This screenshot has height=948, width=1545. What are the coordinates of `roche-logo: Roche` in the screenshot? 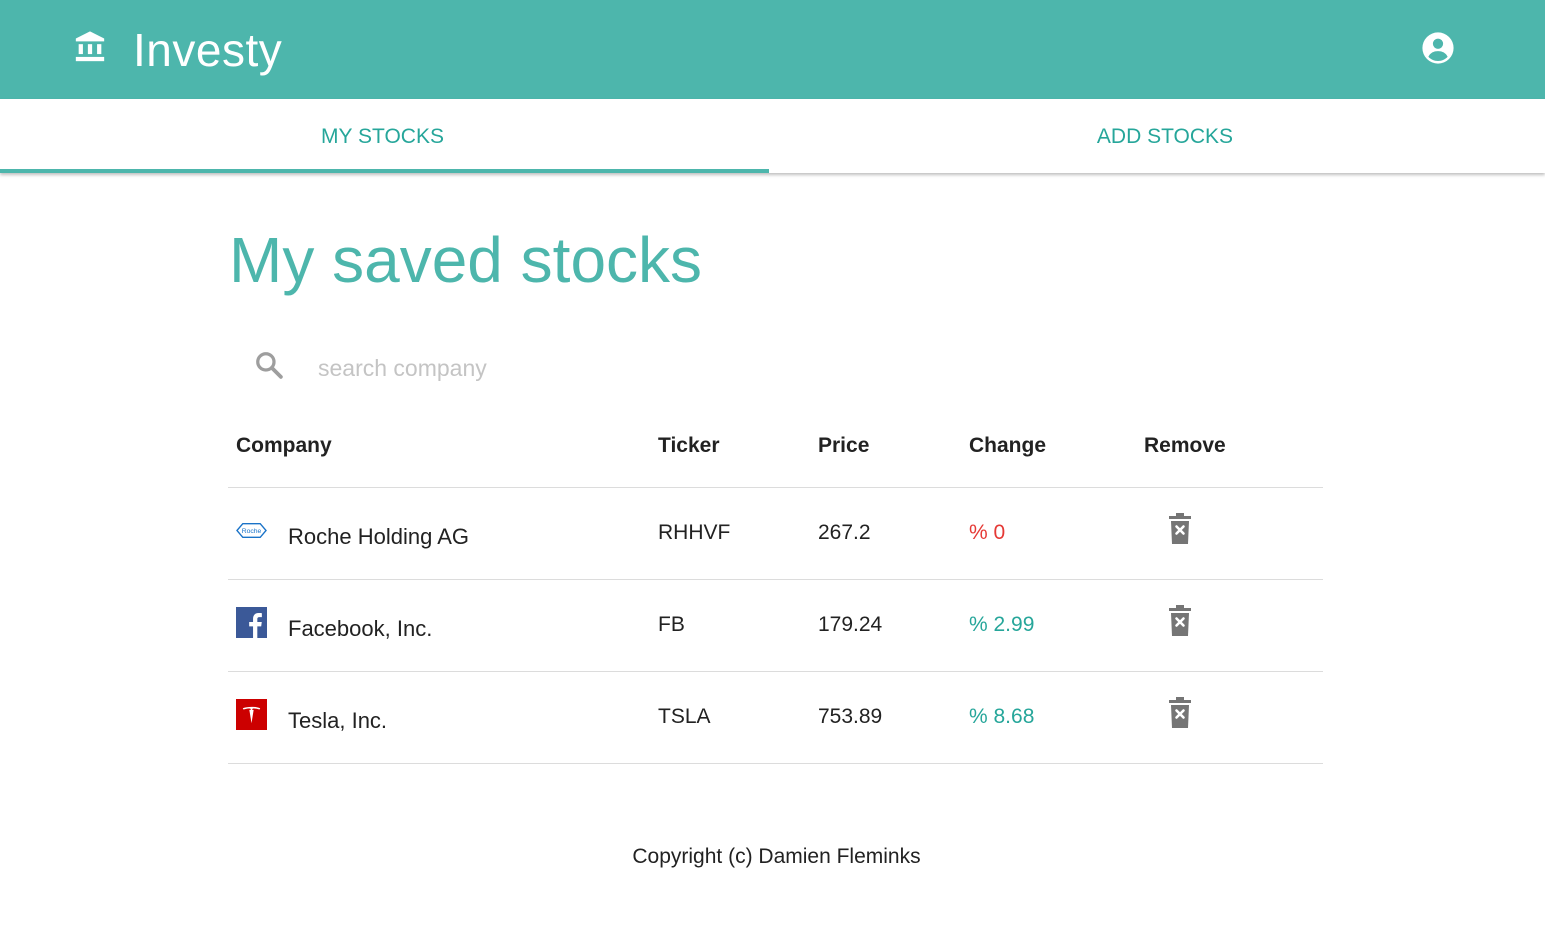 It's located at (251, 530).